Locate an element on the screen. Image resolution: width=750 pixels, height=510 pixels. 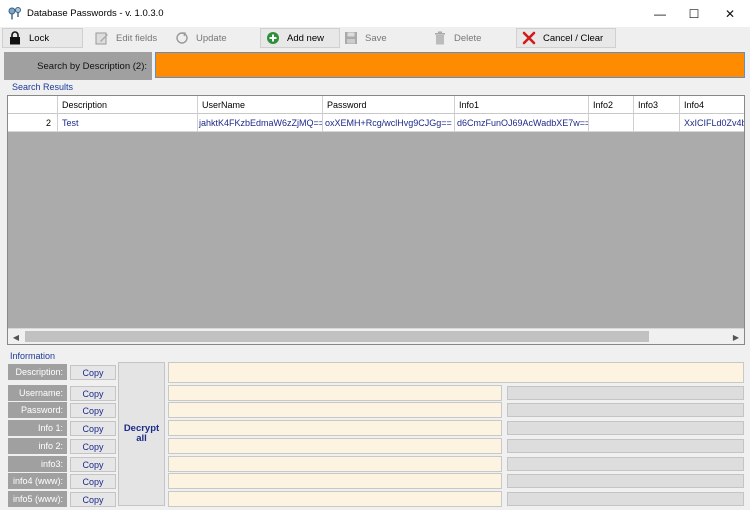
info4-label: info4 (www): is located at coordinates (37, 481).